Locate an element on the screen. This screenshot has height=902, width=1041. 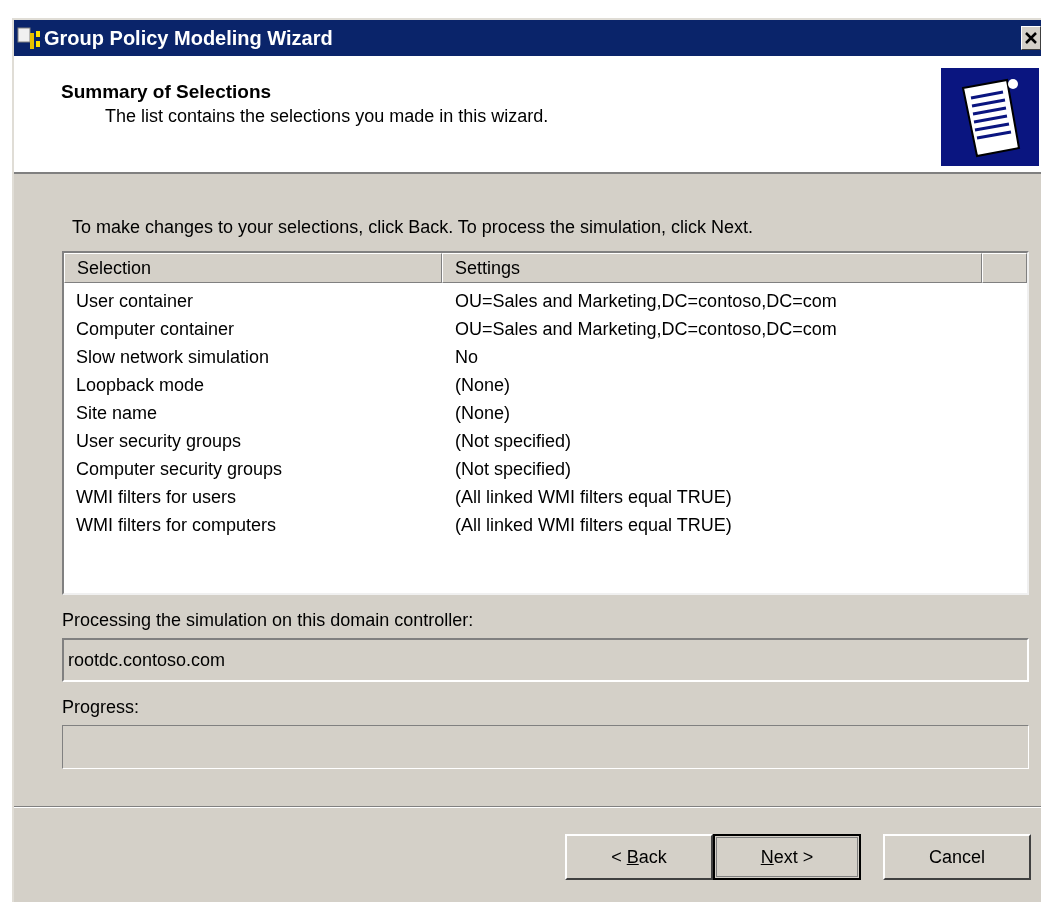
table-cell-text: No is located at coordinates (466, 357).